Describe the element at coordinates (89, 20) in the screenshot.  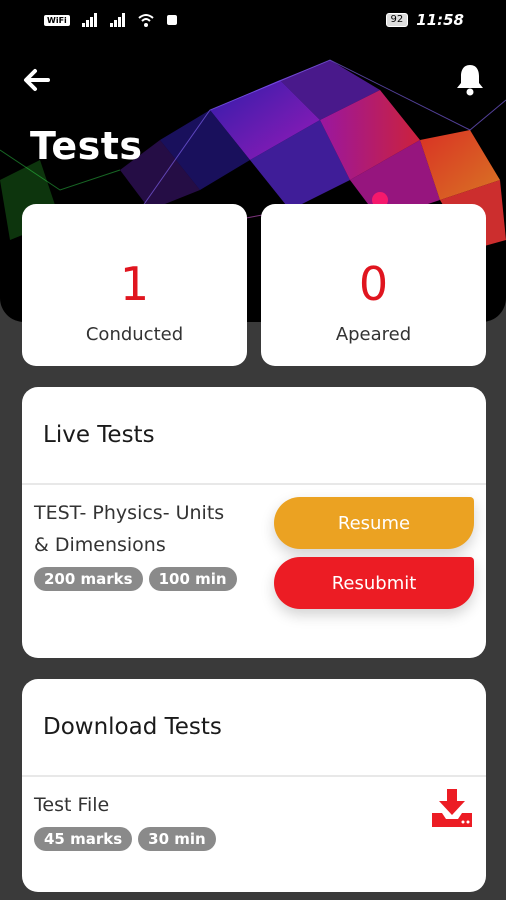
I see `signal-icon` at that location.